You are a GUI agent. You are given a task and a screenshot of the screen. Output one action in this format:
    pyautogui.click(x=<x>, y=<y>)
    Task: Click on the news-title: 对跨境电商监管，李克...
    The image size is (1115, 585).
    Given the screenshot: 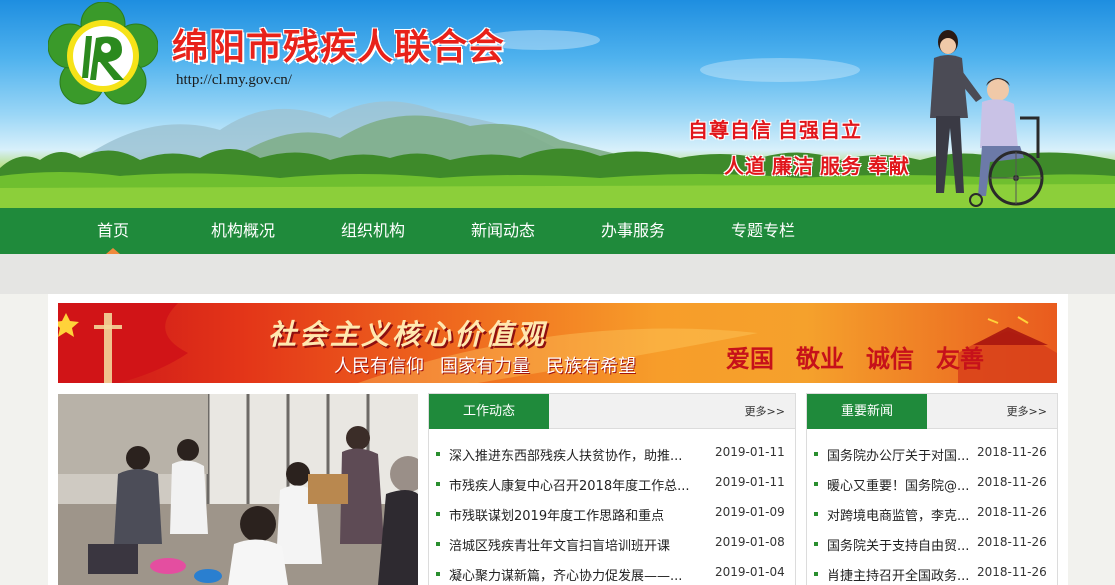 What is the action you would take?
    pyautogui.click(x=902, y=514)
    